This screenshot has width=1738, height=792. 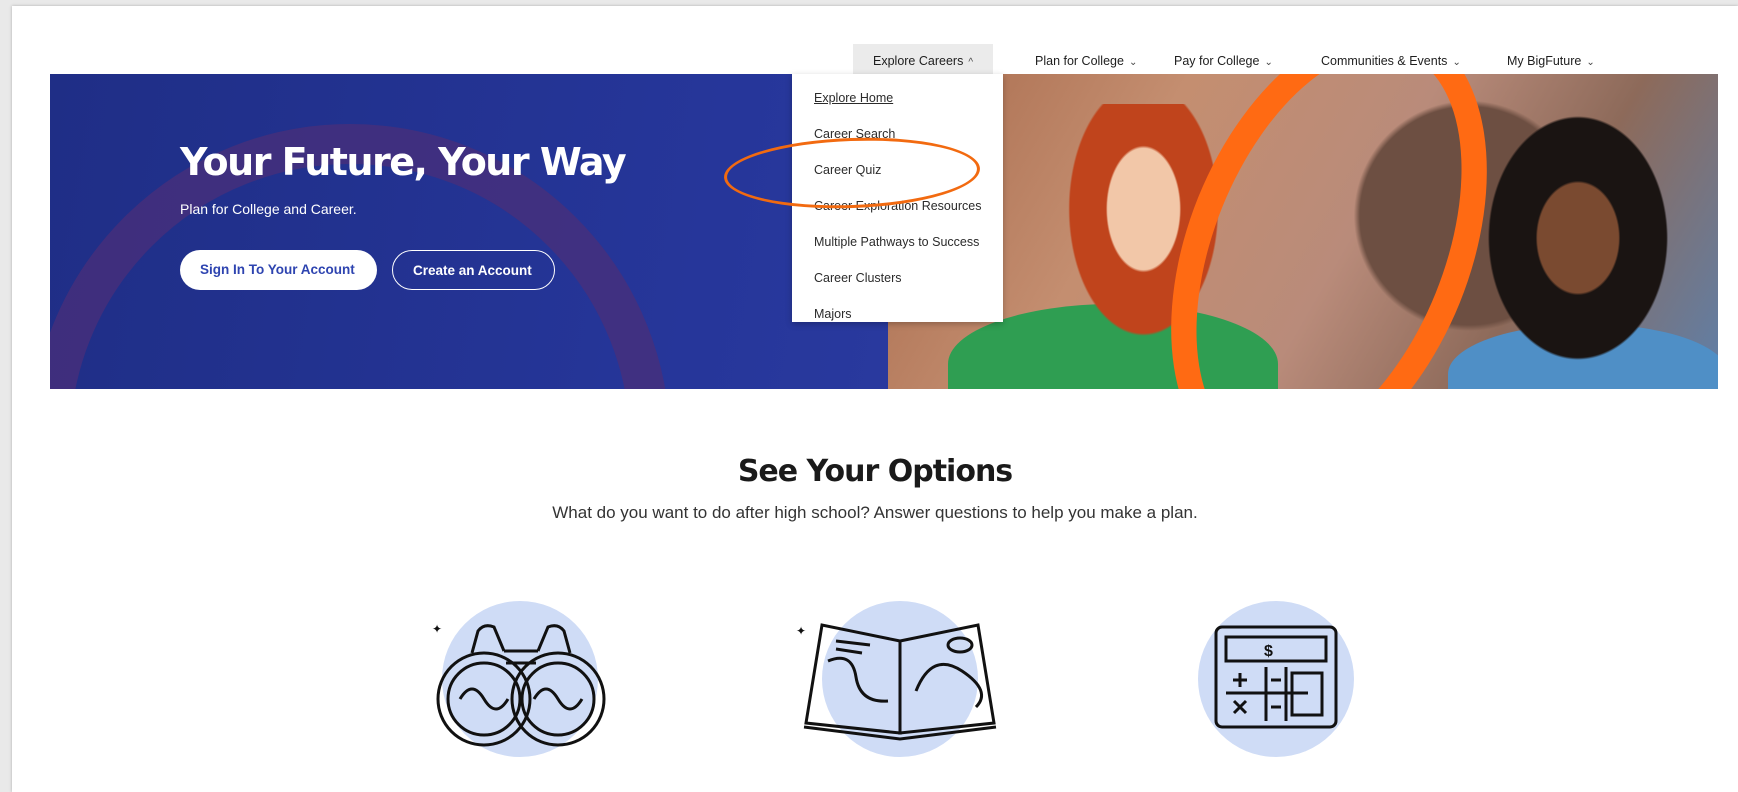 What do you see at coordinates (971, 62) in the screenshot?
I see `chevron-up-icon: ^` at bounding box center [971, 62].